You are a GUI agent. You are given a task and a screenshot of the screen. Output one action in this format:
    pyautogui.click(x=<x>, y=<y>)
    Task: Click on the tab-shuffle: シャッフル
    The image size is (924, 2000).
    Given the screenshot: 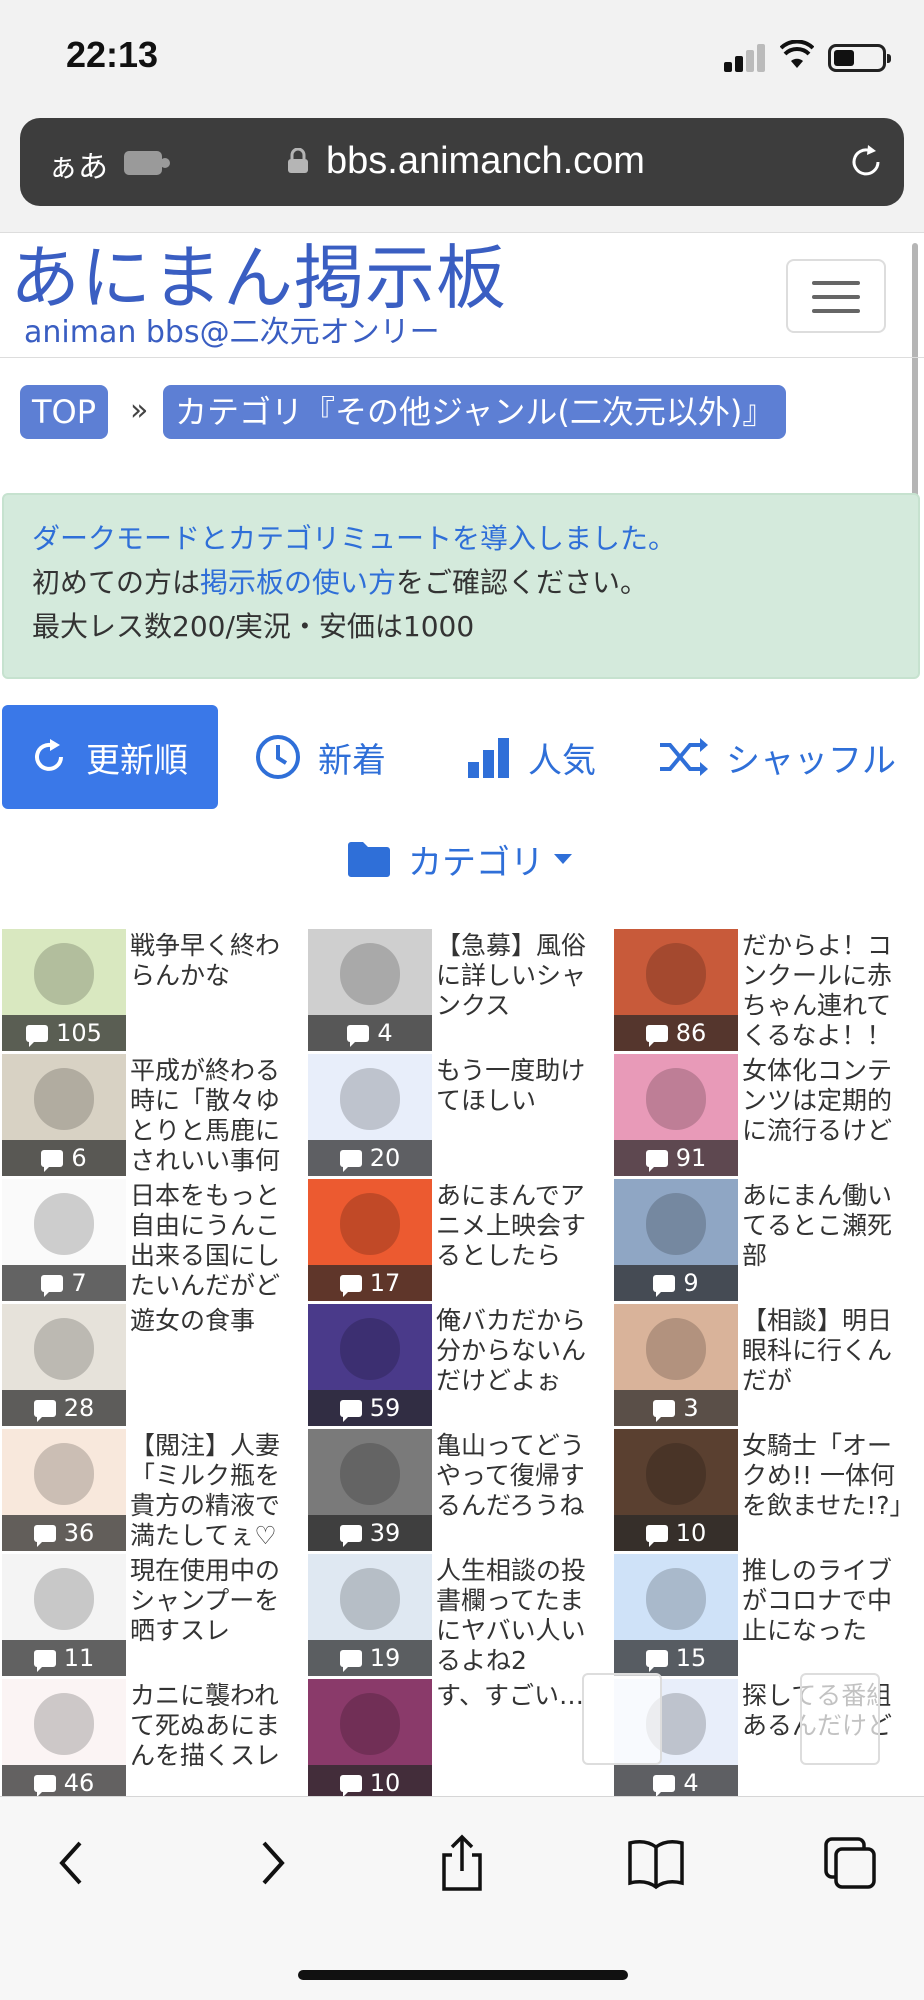 What is the action you would take?
    pyautogui.click(x=777, y=757)
    